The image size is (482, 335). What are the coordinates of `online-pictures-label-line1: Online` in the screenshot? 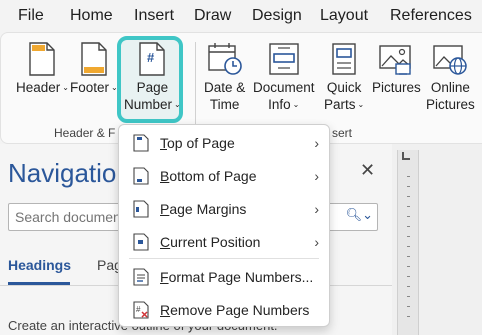 It's located at (450, 87).